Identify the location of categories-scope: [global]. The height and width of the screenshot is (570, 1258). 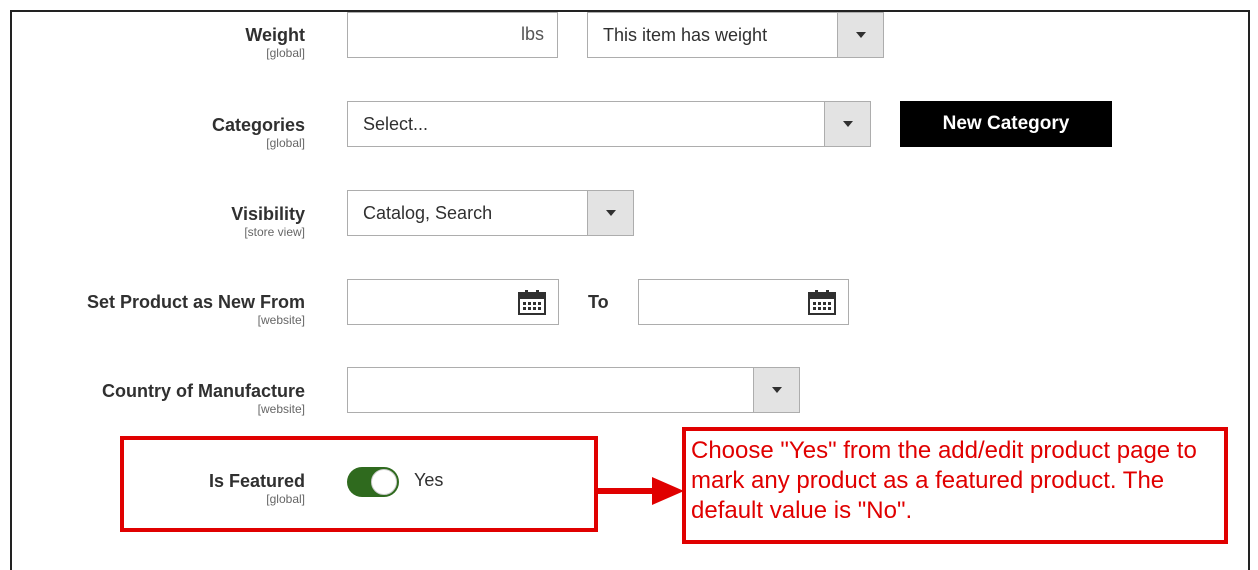
(285, 143).